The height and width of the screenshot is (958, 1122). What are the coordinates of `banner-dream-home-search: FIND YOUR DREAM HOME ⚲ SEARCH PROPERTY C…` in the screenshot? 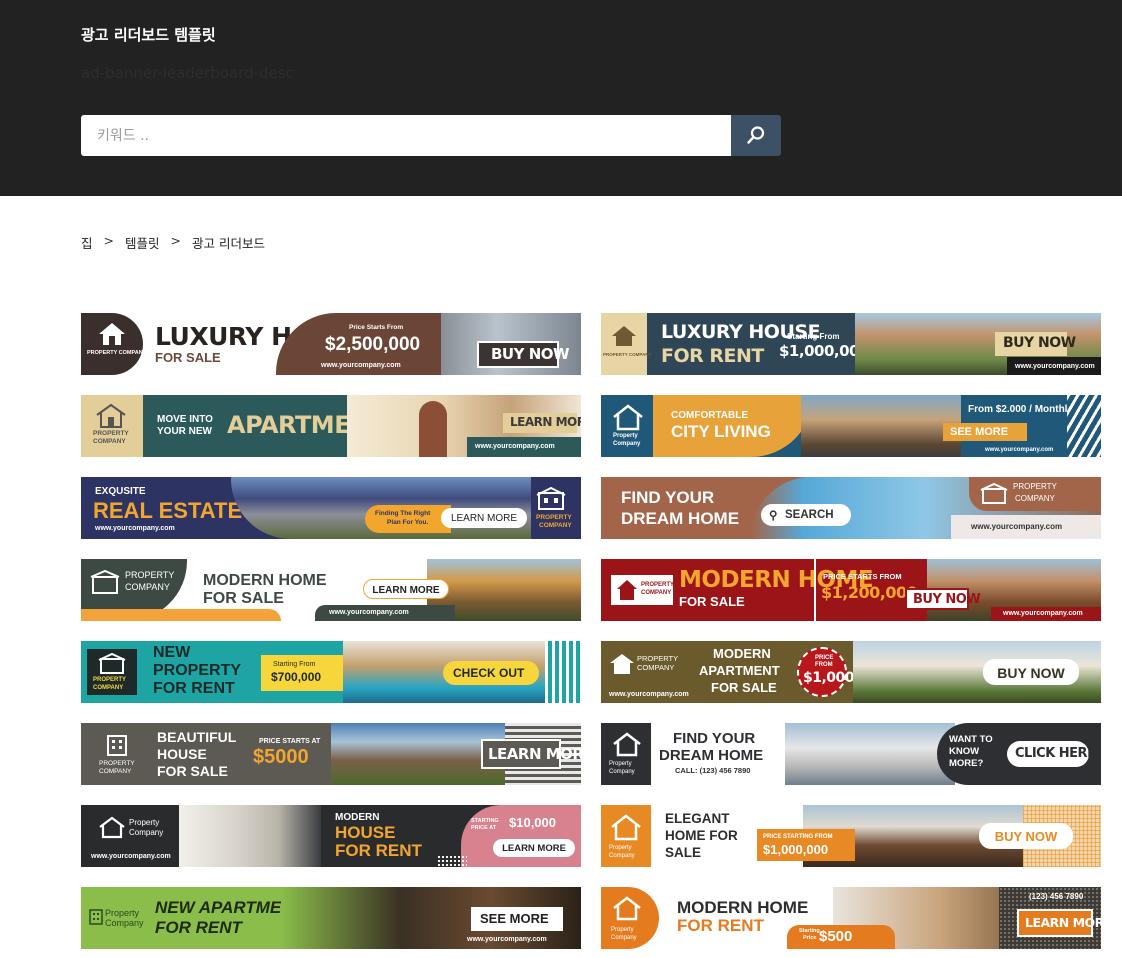 It's located at (851, 508).